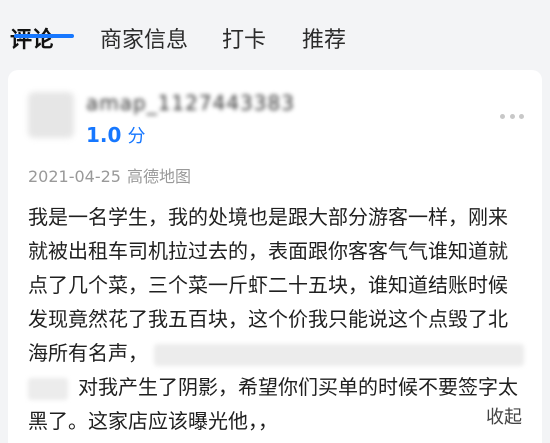 This screenshot has height=443, width=550. Describe the element at coordinates (268, 319) in the screenshot. I see `review-line: 发现竟然花了我五百块，这个价我只能说这个点毁了北` at that location.